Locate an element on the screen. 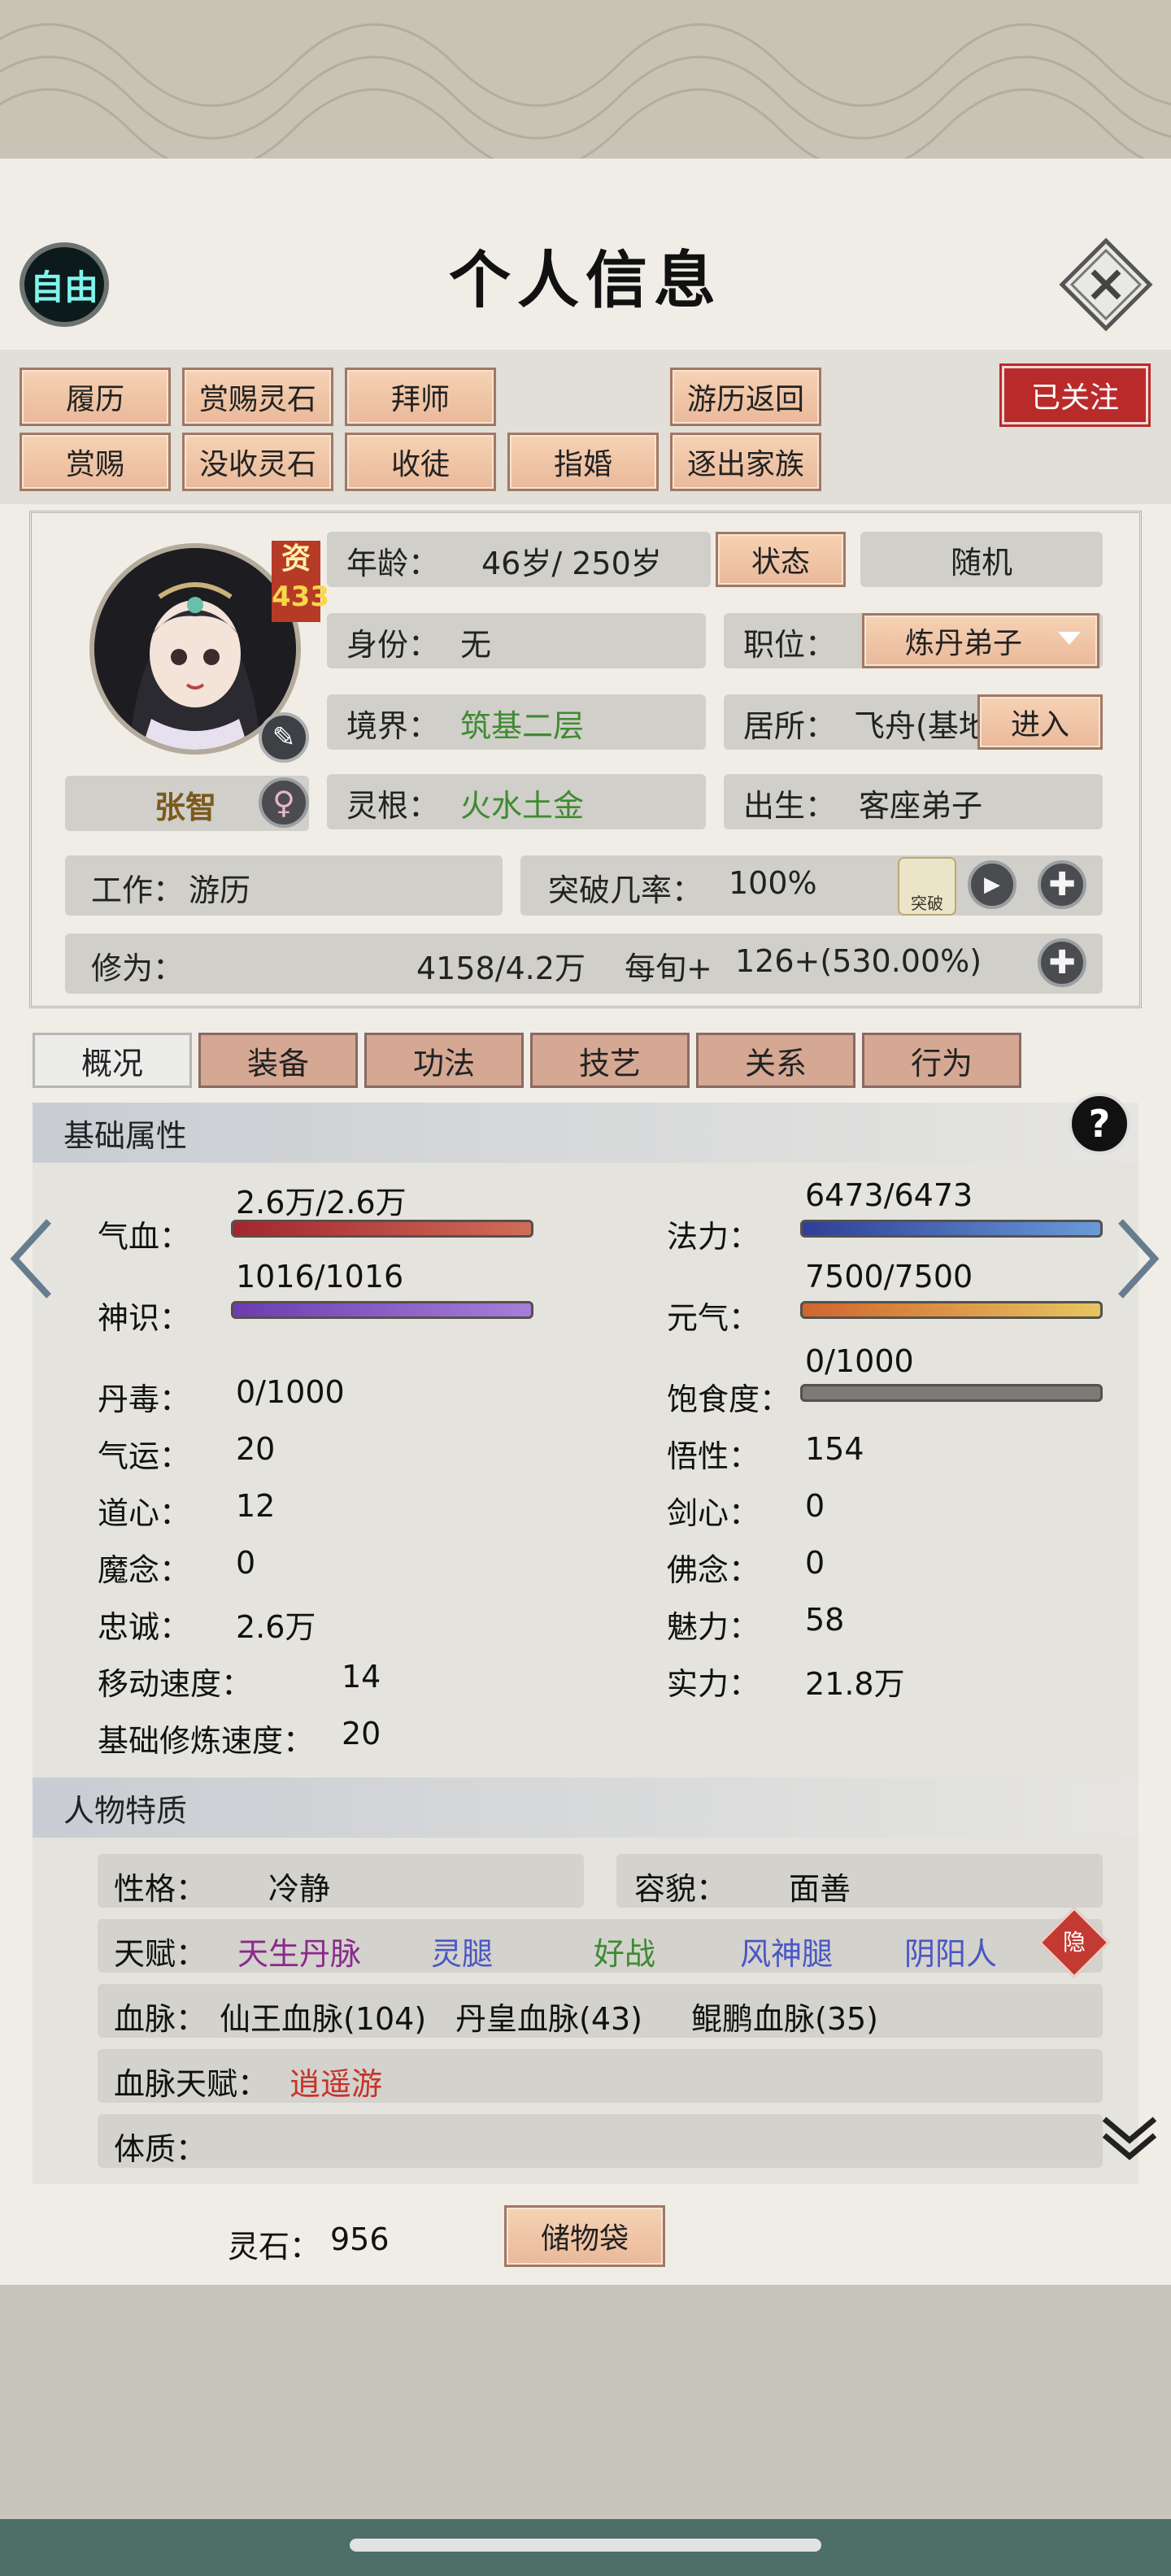  per-turn-value: 126+(530.00%) is located at coordinates (858, 961).